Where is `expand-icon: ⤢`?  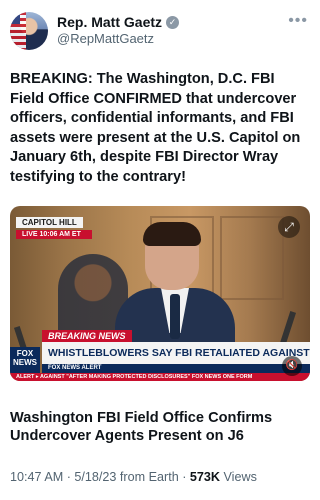 expand-icon: ⤢ is located at coordinates (289, 227).